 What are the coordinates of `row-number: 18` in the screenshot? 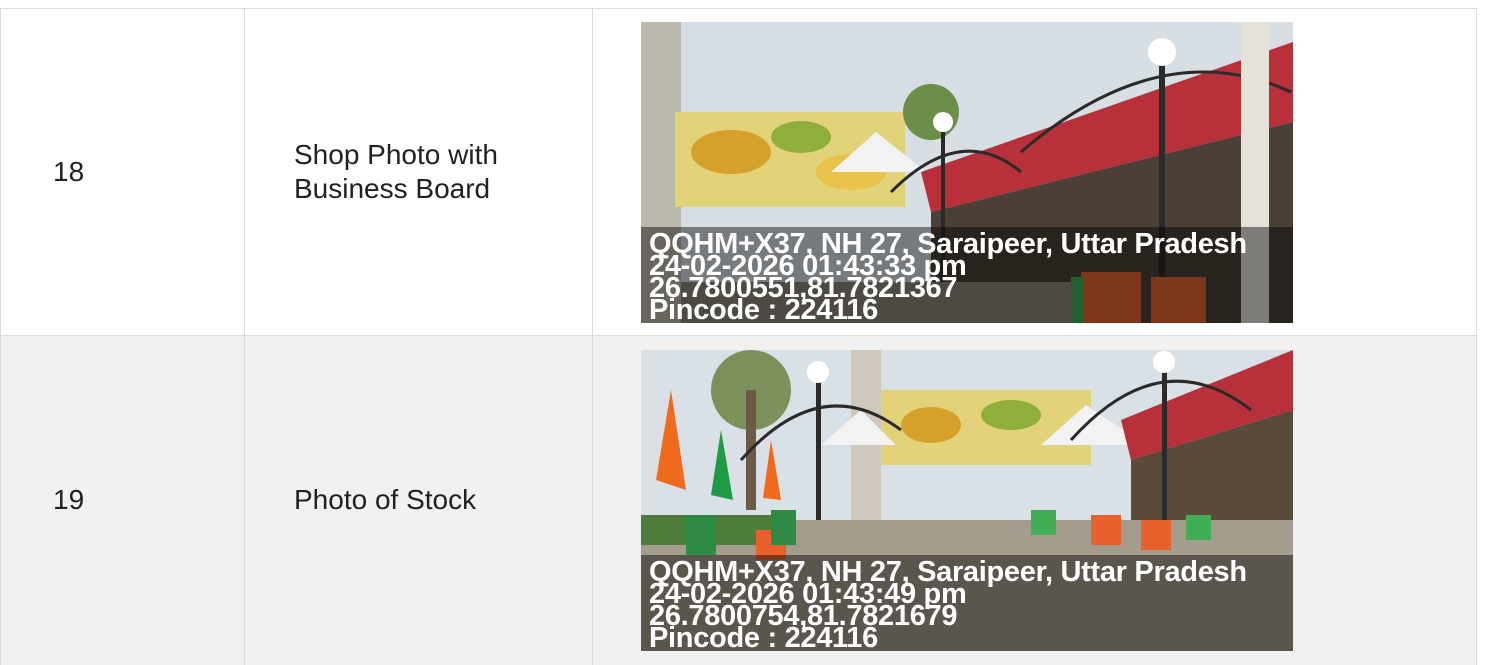 It's located at (122, 172).